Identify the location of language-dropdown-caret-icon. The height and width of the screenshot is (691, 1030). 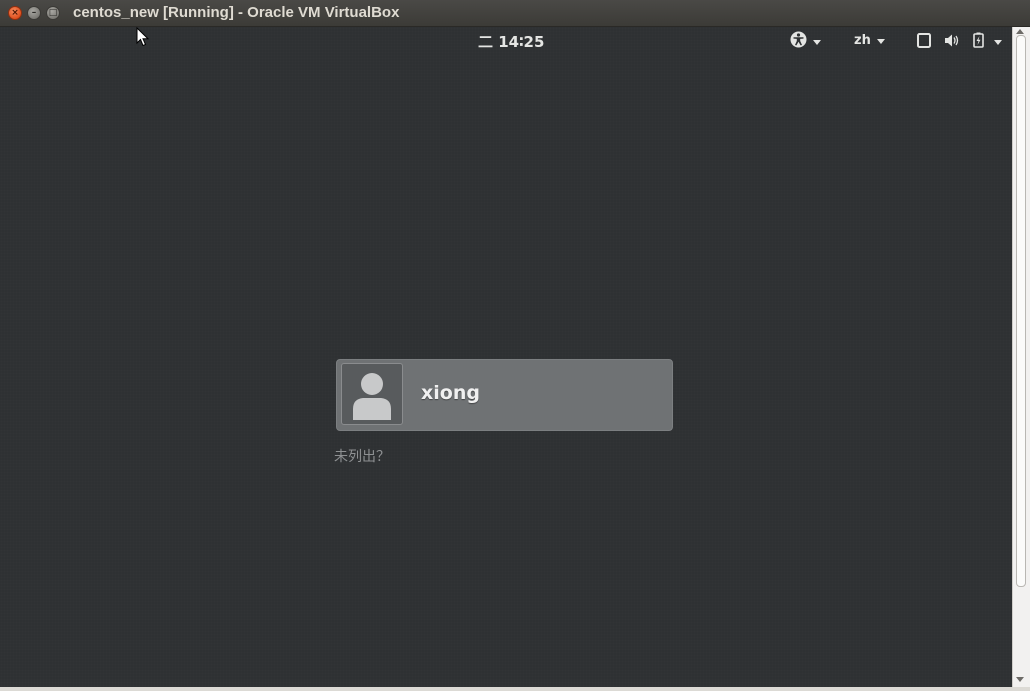
(880, 41).